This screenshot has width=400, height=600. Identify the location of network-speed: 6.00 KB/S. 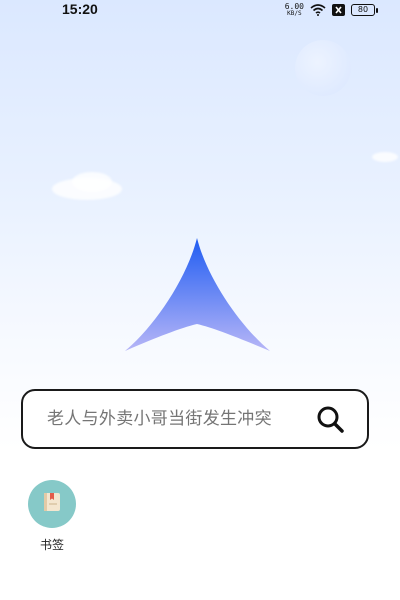
(294, 10).